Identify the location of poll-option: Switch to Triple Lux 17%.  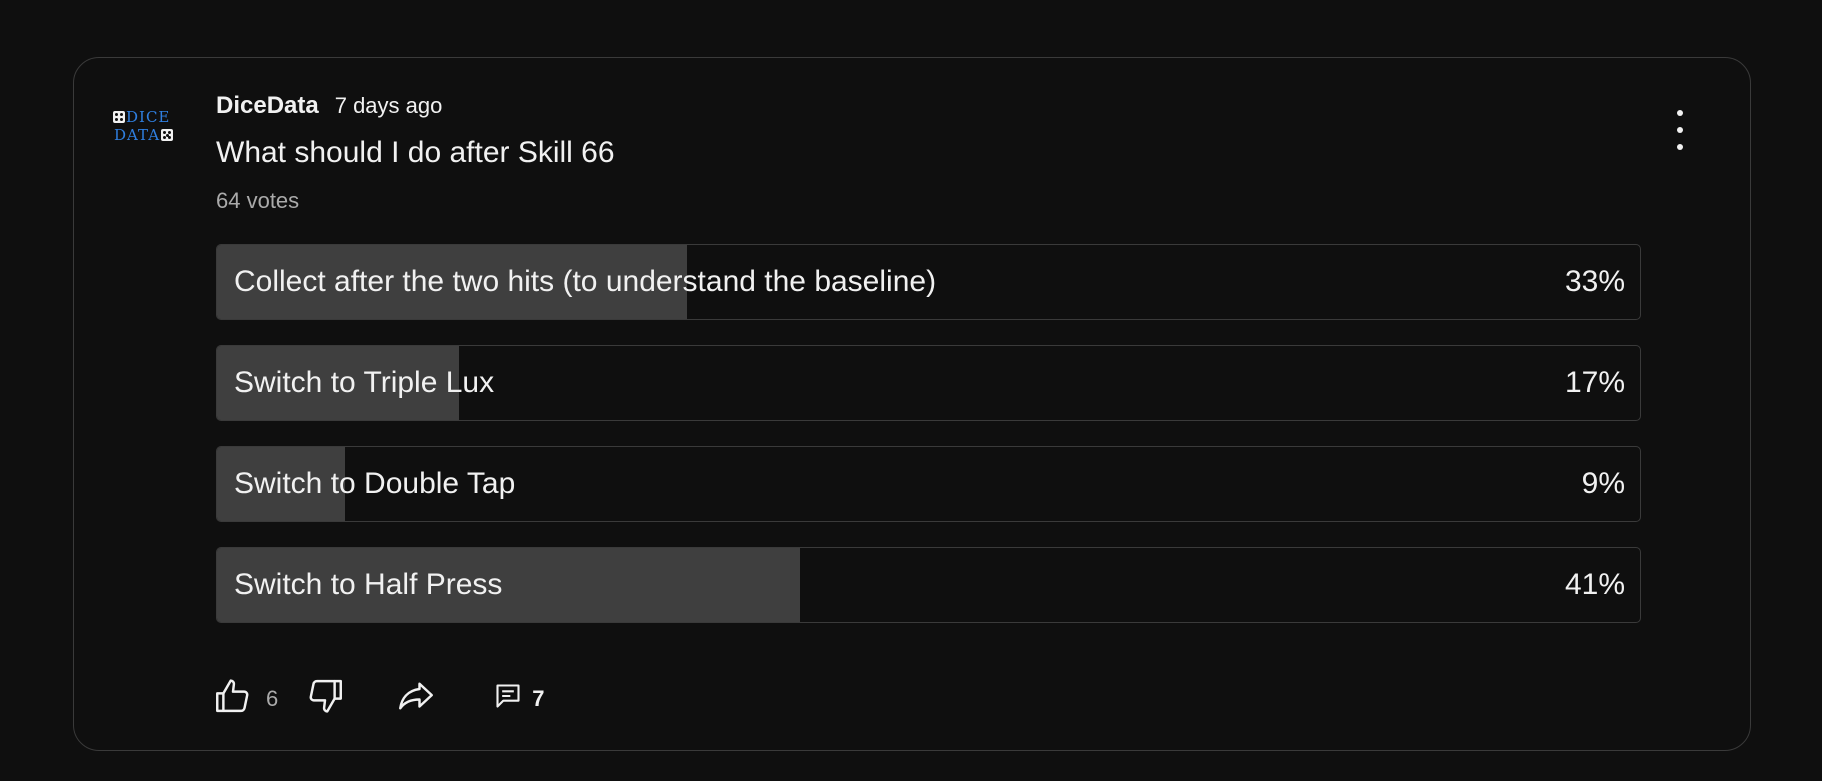
(928, 383).